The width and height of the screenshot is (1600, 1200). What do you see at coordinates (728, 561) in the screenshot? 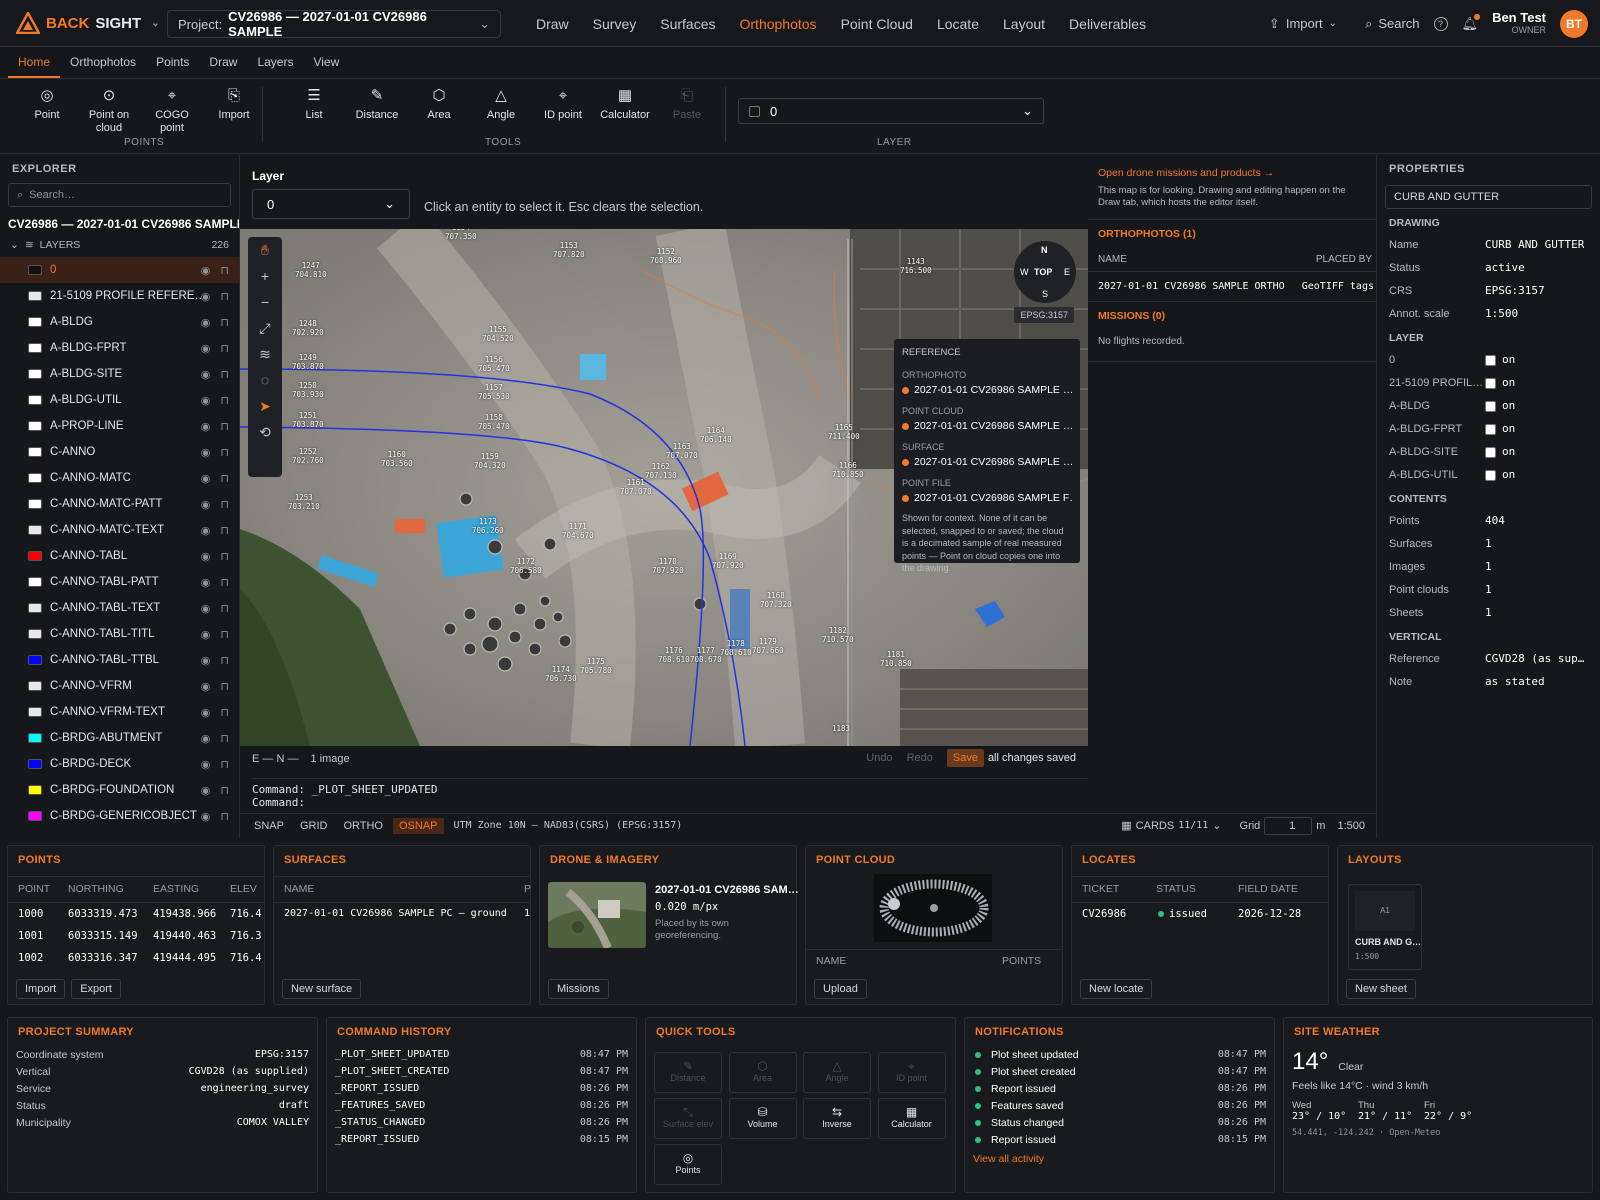
I see `survey-point-label: 1169 707.920` at bounding box center [728, 561].